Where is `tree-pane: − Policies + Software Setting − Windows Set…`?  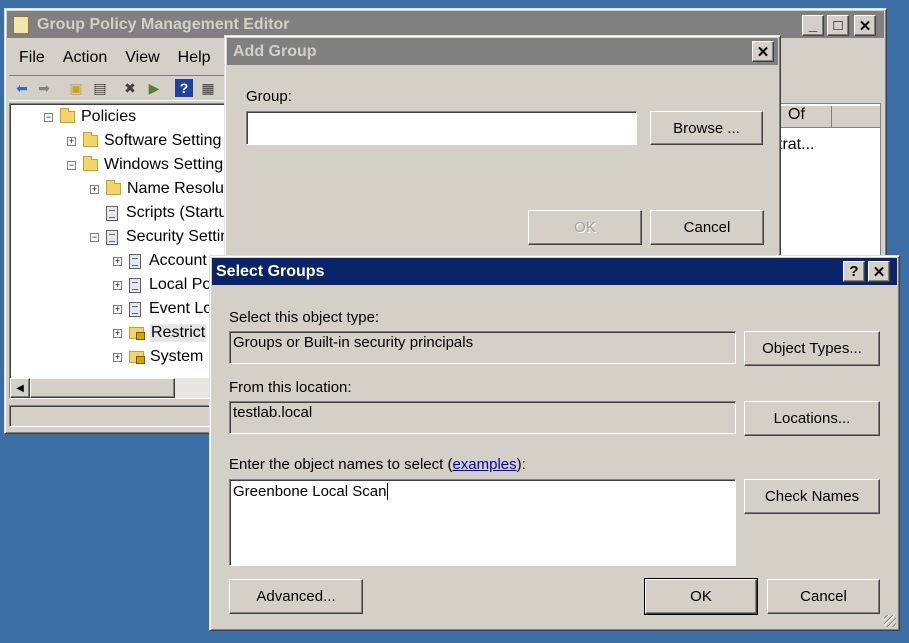 tree-pane: − Policies + Software Setting − Windows Set… is located at coordinates (120, 251).